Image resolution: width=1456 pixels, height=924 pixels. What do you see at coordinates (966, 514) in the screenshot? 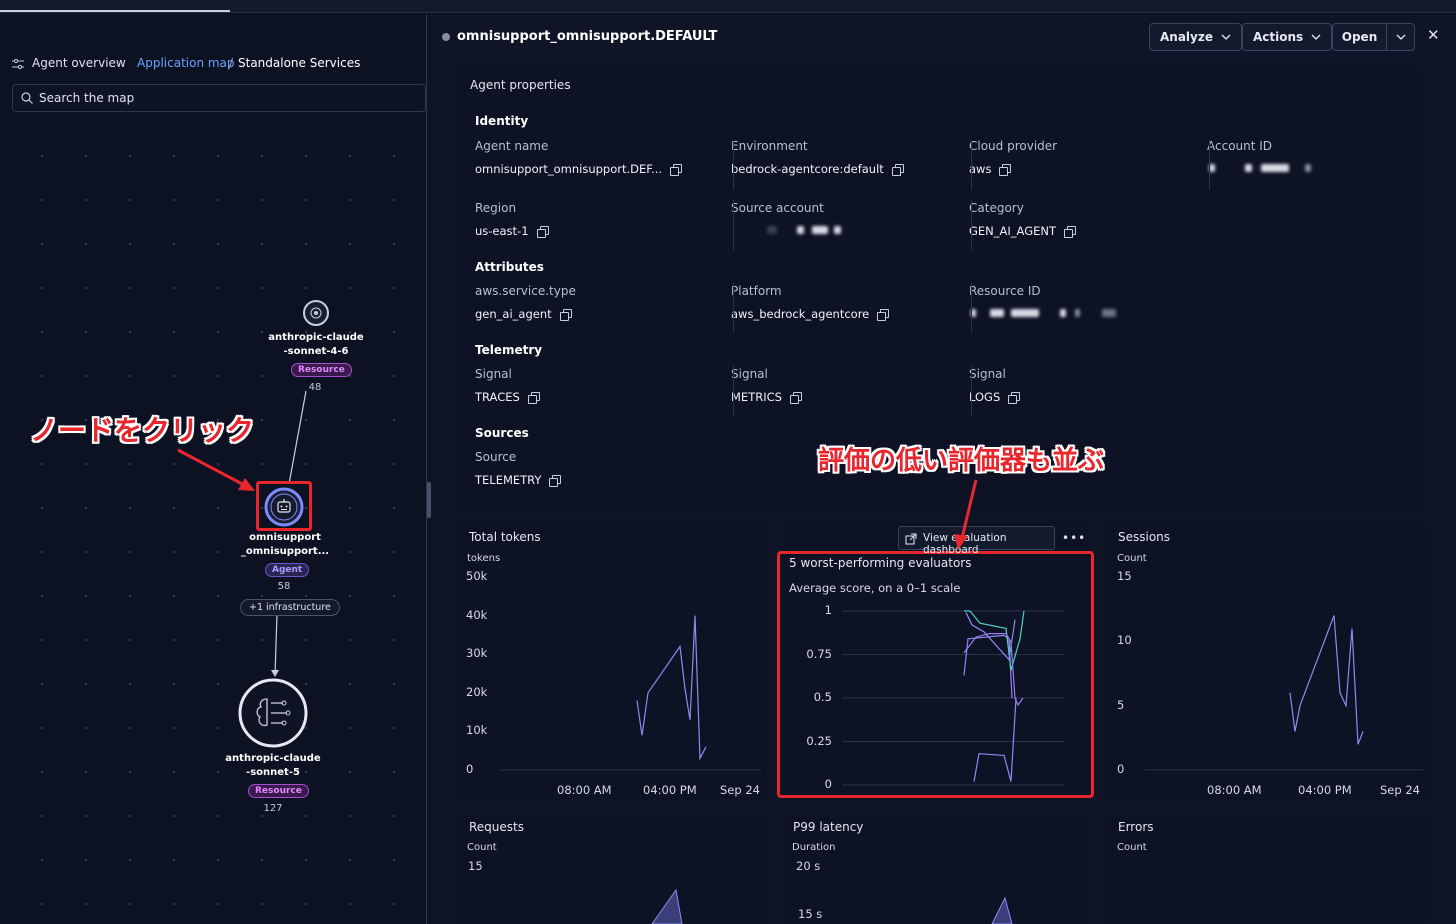
I see `annotation-arrow-evaluators` at bounding box center [966, 514].